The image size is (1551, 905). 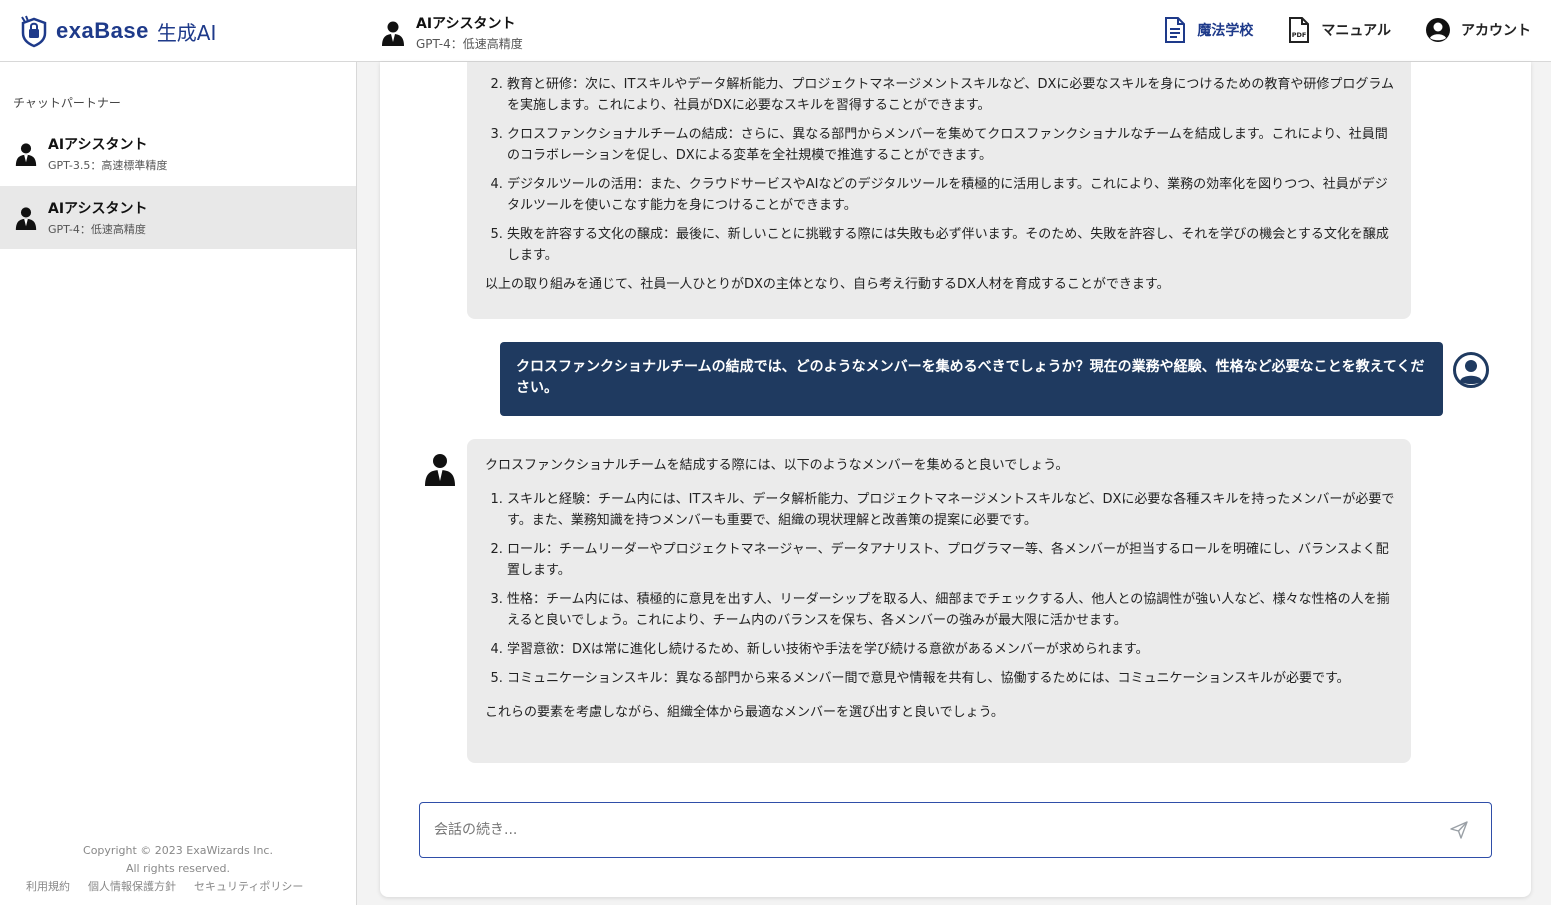 What do you see at coordinates (1438, 30) in the screenshot?
I see `account-icon` at bounding box center [1438, 30].